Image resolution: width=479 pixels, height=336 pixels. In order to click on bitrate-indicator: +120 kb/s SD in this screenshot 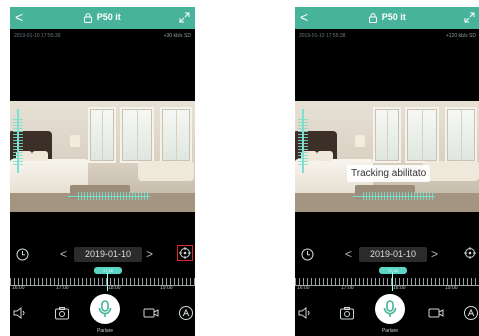, I will do `click(460, 36)`.